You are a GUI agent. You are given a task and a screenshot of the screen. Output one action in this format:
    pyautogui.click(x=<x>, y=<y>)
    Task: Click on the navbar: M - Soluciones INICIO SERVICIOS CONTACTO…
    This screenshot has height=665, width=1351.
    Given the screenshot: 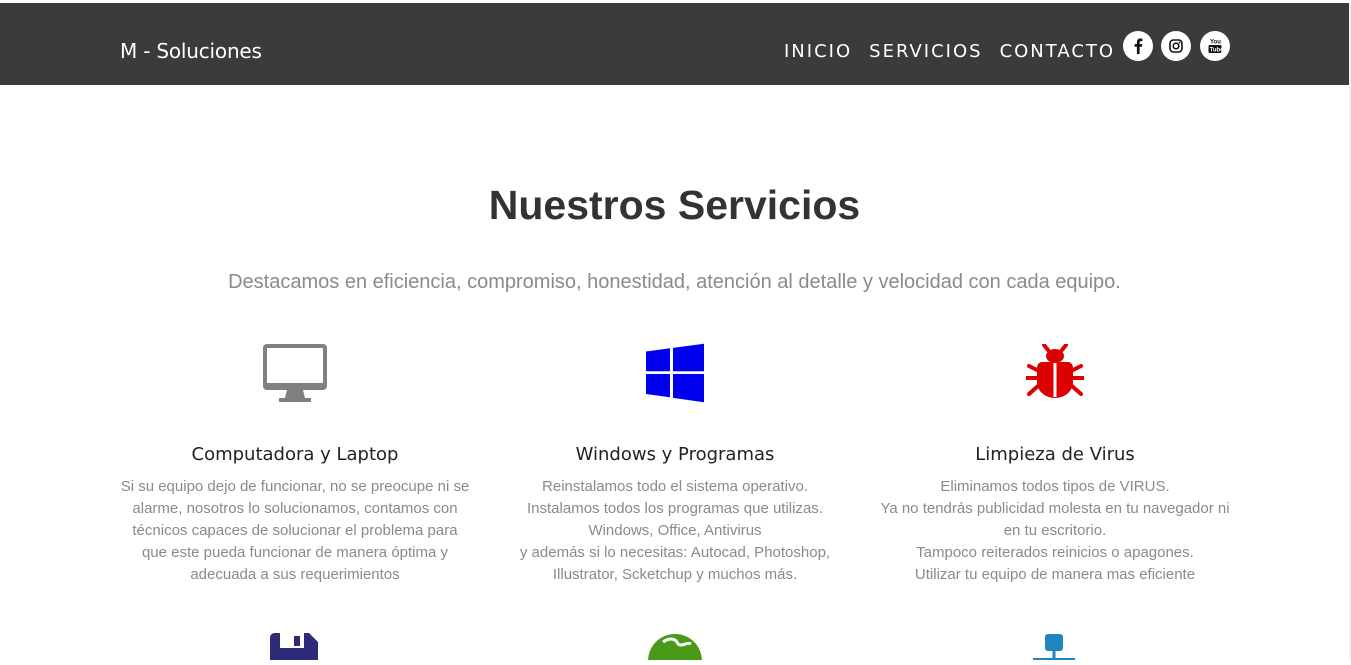 What is the action you would take?
    pyautogui.click(x=674, y=44)
    